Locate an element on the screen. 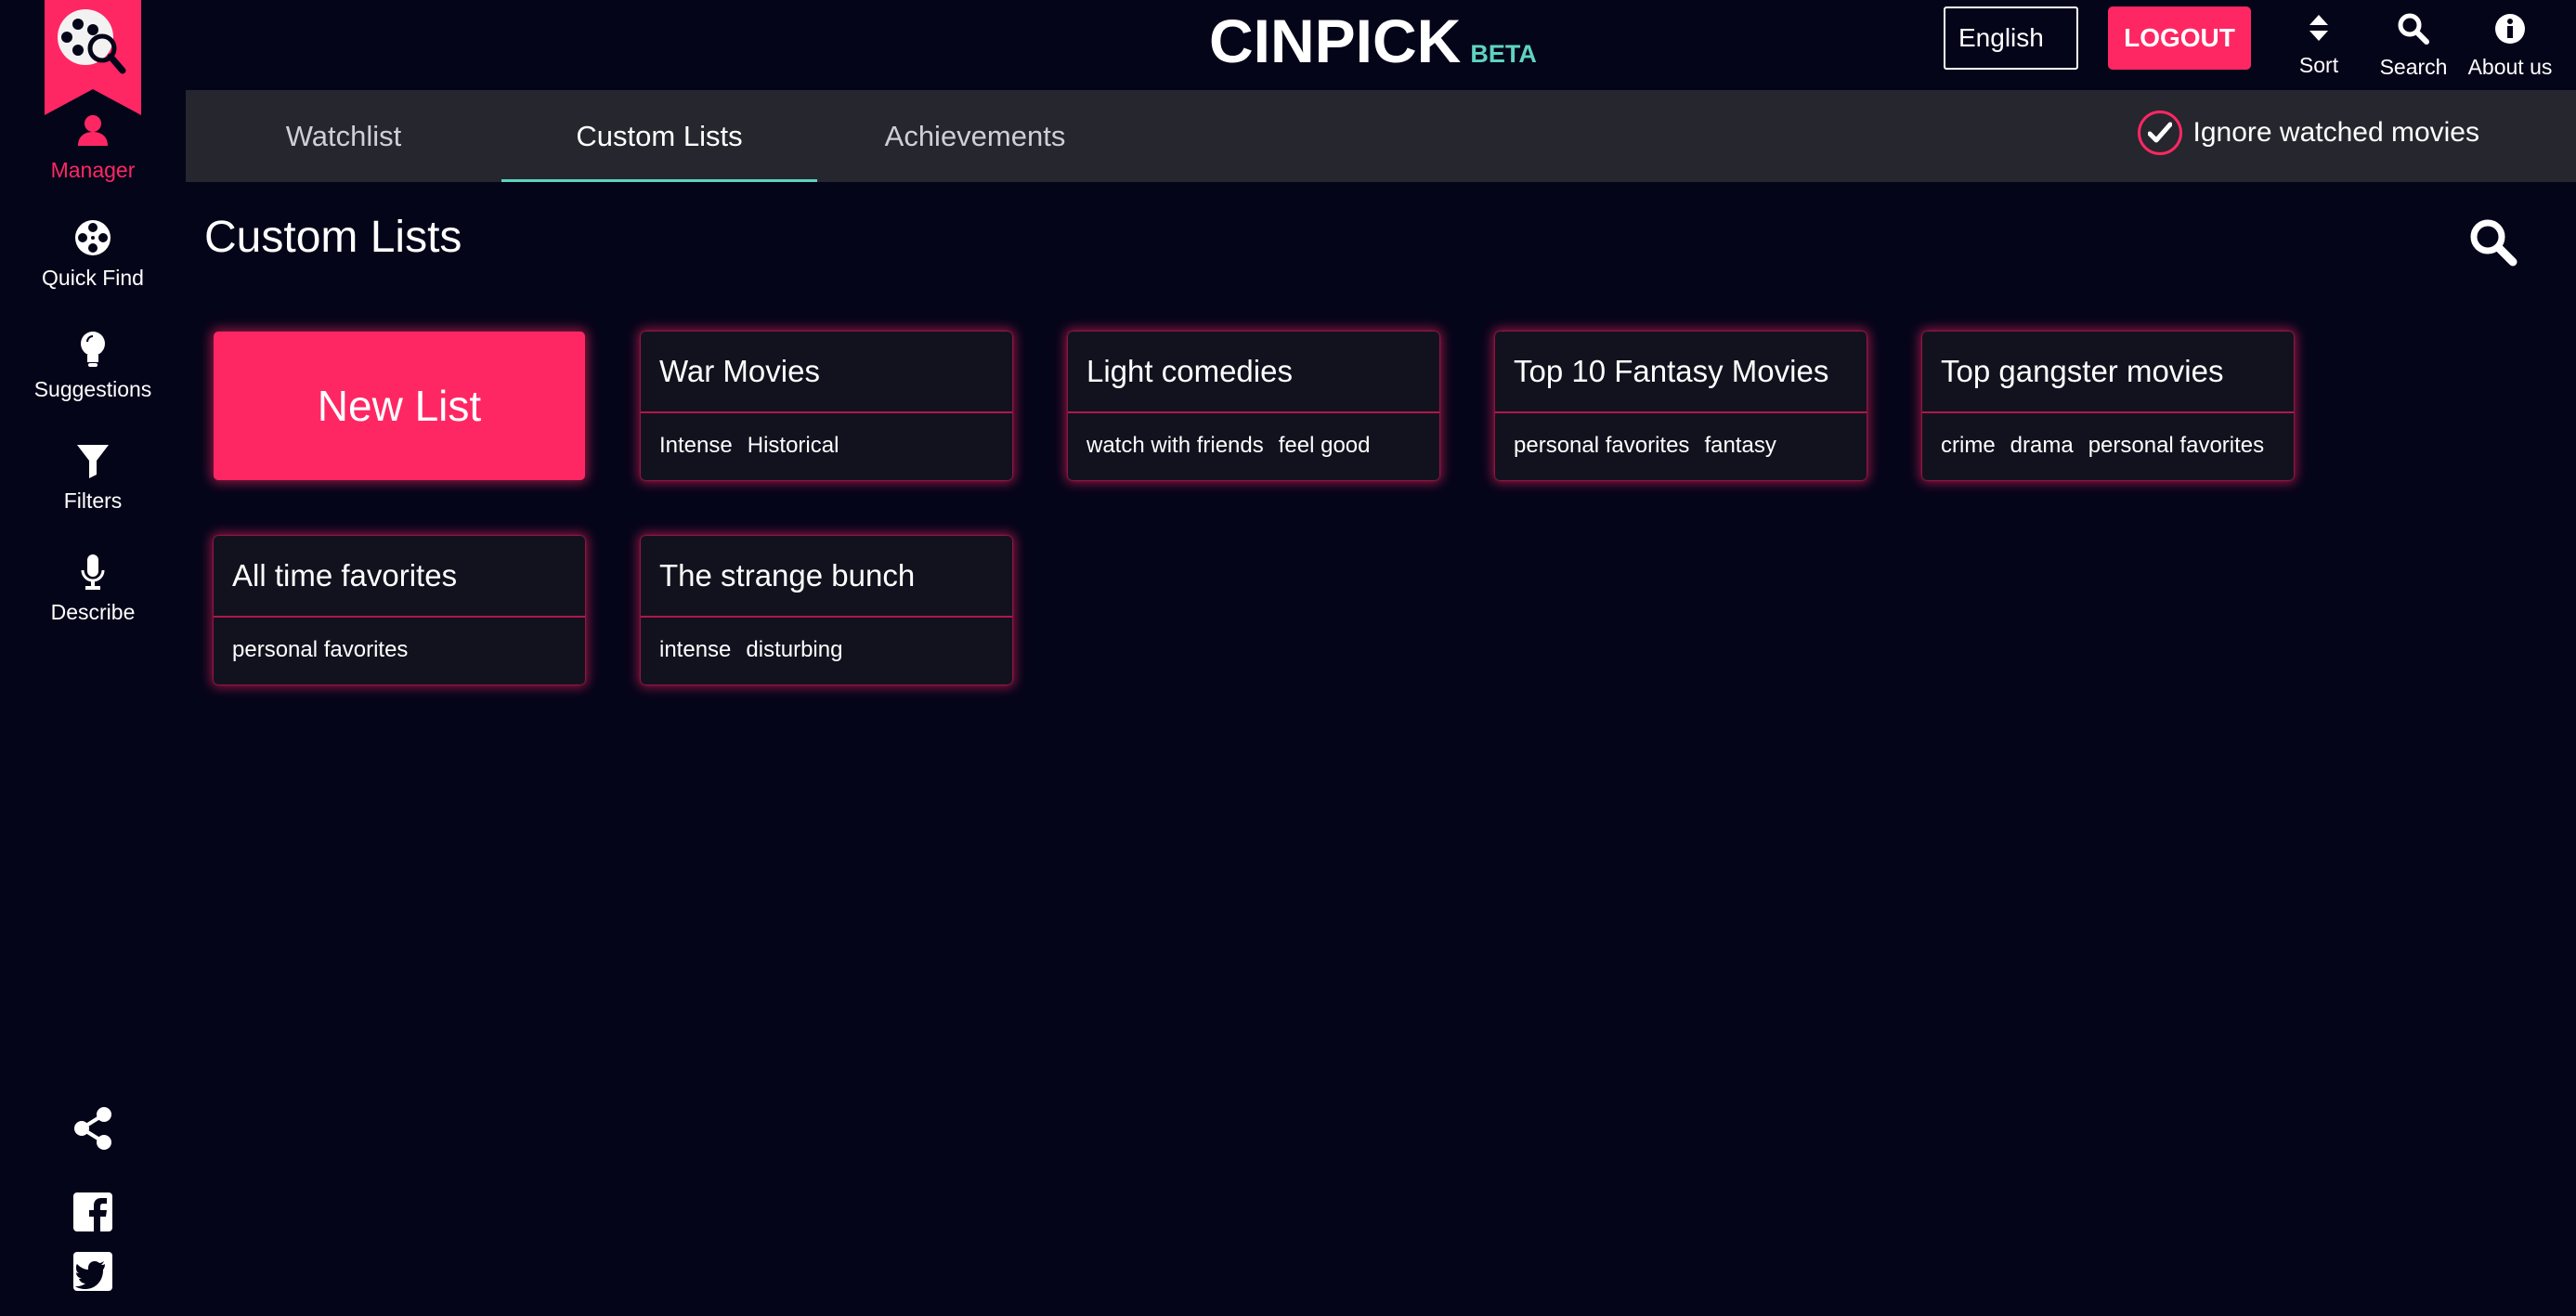 This screenshot has height=1316, width=2576. list-tags: intense disturbing is located at coordinates (826, 650).